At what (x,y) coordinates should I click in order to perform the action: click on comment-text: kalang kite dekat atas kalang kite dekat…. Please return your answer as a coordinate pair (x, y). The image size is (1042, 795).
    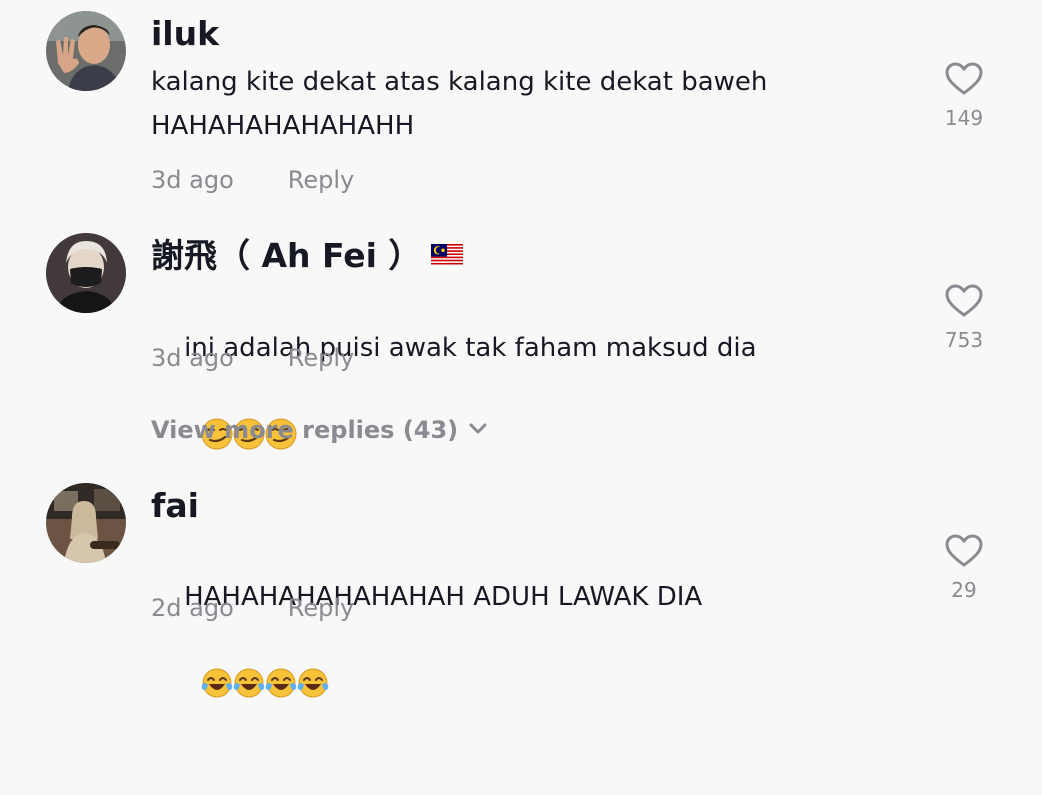
    Looking at the image, I should click on (463, 104).